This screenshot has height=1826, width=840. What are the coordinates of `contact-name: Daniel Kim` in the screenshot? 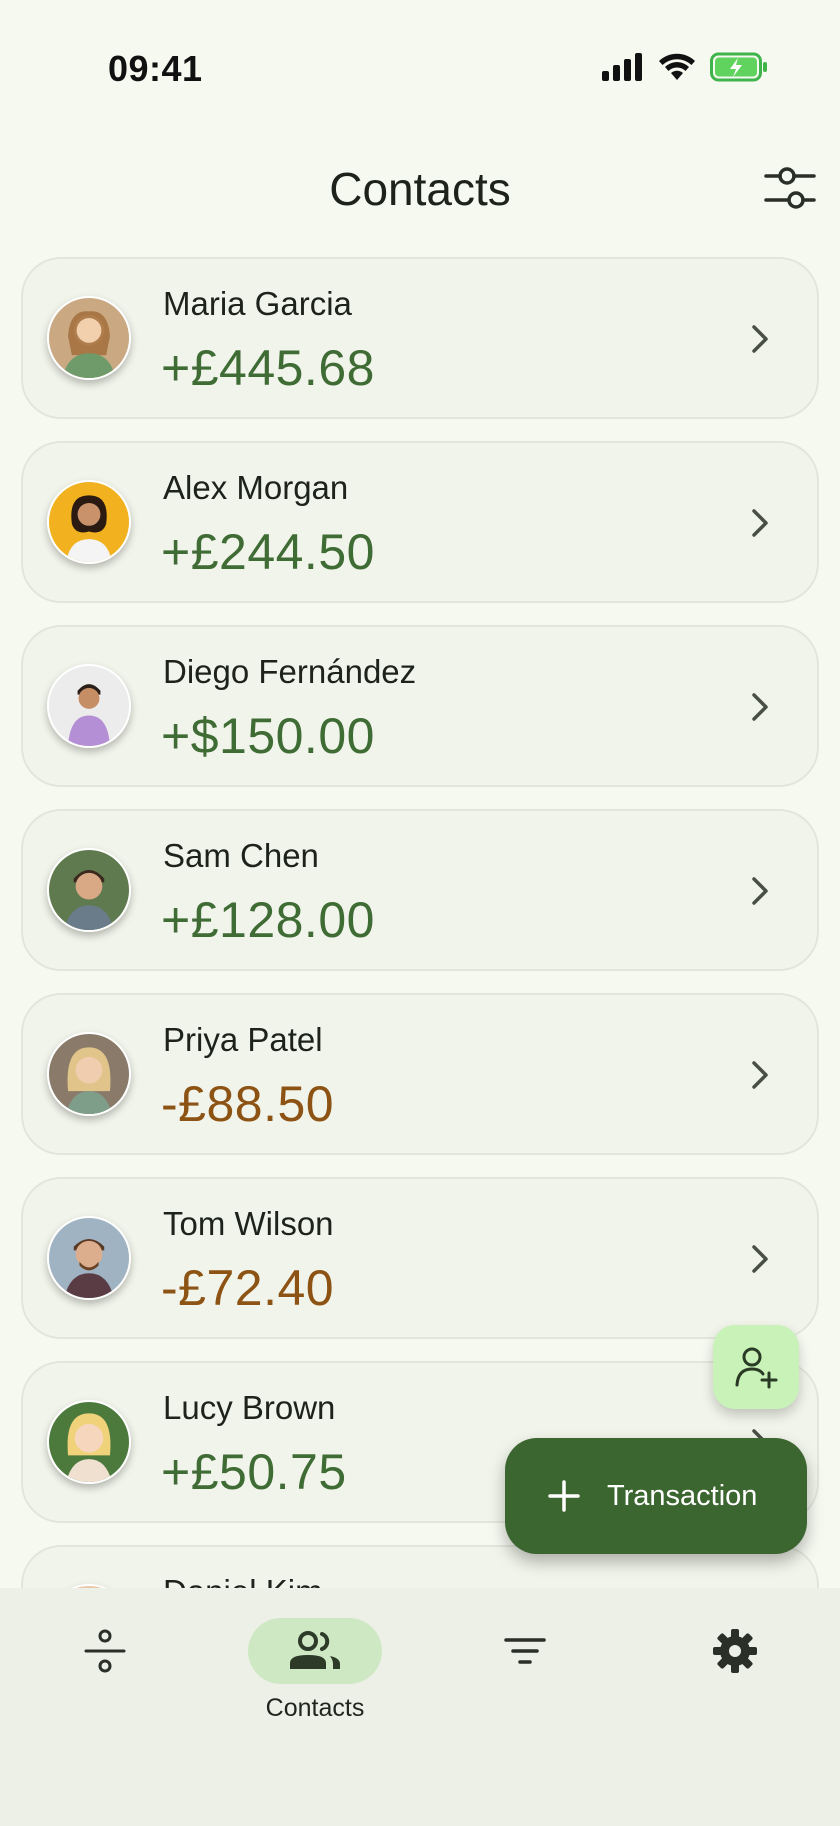 It's located at (243, 1580).